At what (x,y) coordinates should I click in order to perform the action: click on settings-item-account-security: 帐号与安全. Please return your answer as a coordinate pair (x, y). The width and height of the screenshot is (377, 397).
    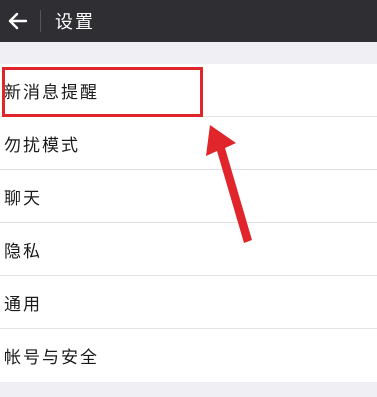
    Looking at the image, I should click on (188, 355).